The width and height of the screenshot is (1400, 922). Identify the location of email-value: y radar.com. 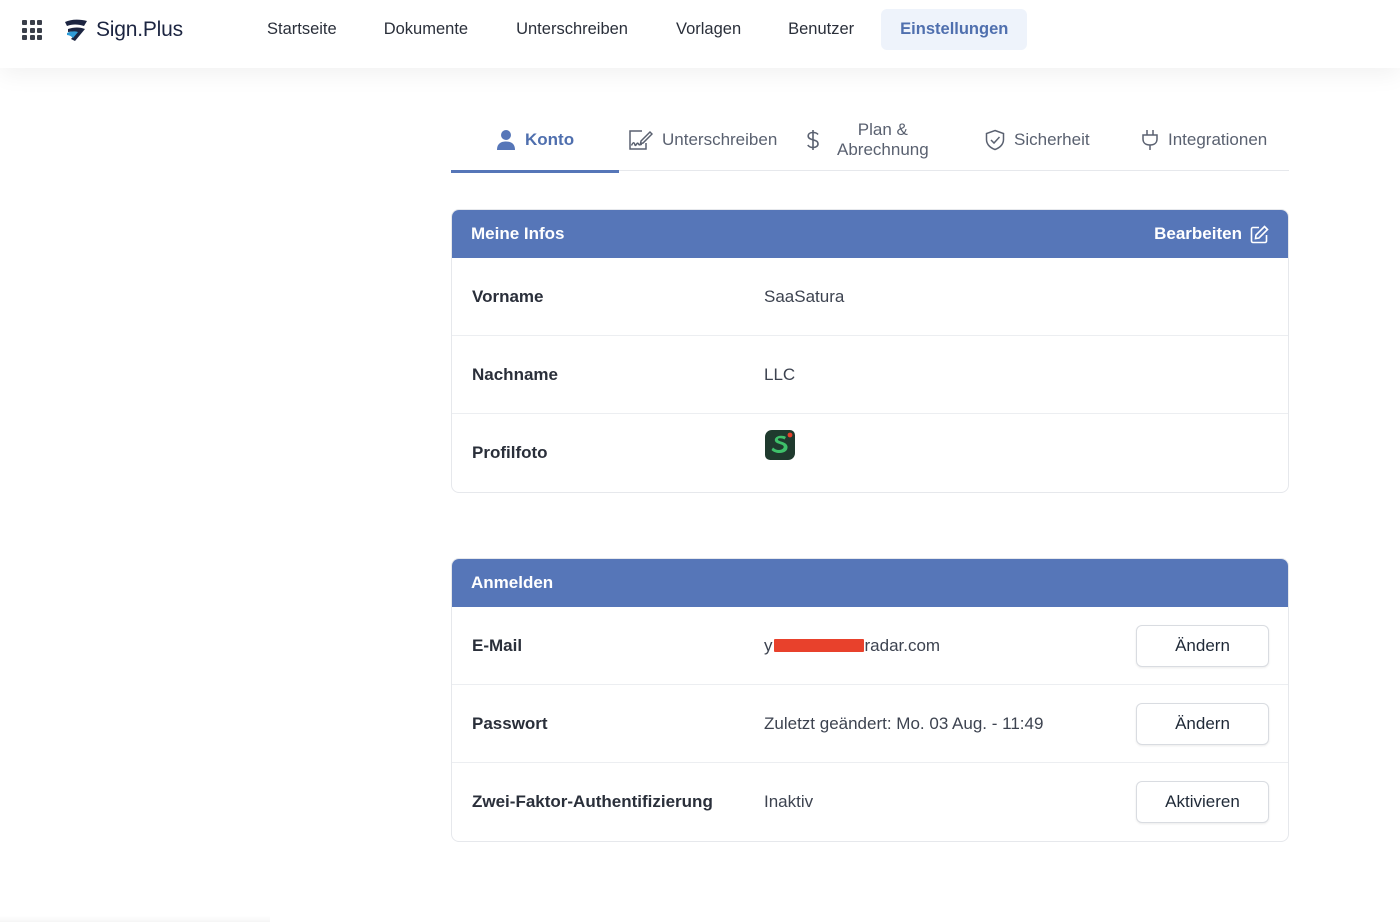
(852, 646).